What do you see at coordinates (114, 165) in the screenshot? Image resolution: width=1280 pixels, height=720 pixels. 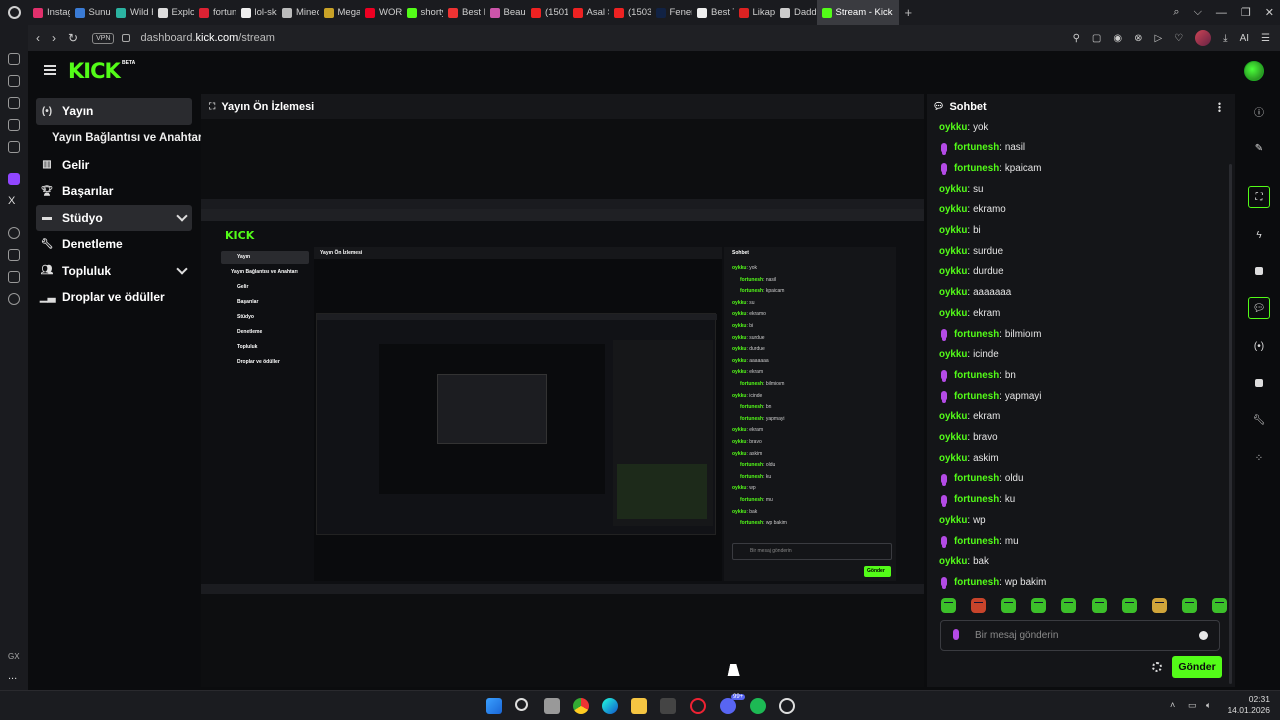 I see `nav-item-income: ▥ Gelir` at bounding box center [114, 165].